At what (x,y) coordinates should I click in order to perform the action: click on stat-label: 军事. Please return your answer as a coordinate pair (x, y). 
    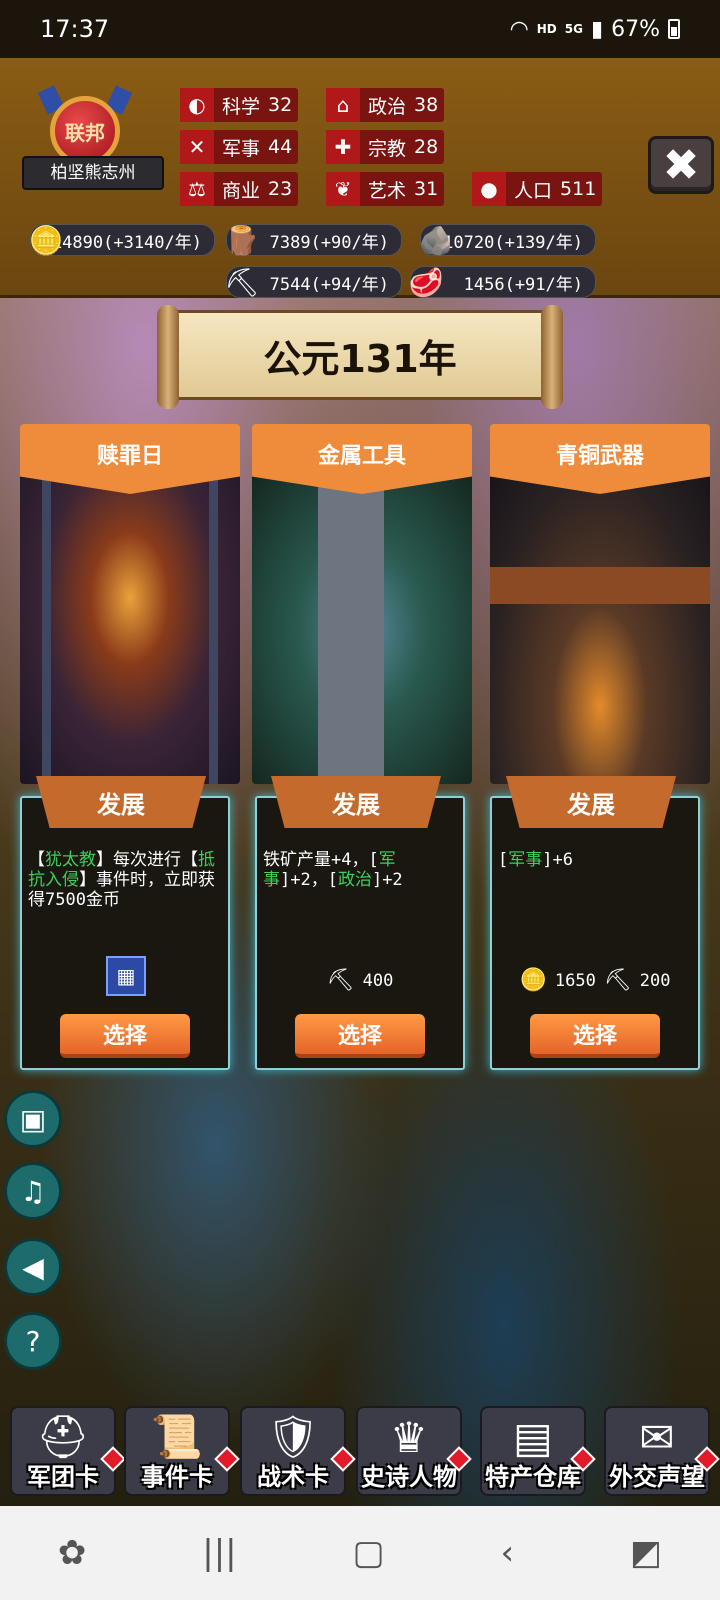
    Looking at the image, I should click on (241, 148).